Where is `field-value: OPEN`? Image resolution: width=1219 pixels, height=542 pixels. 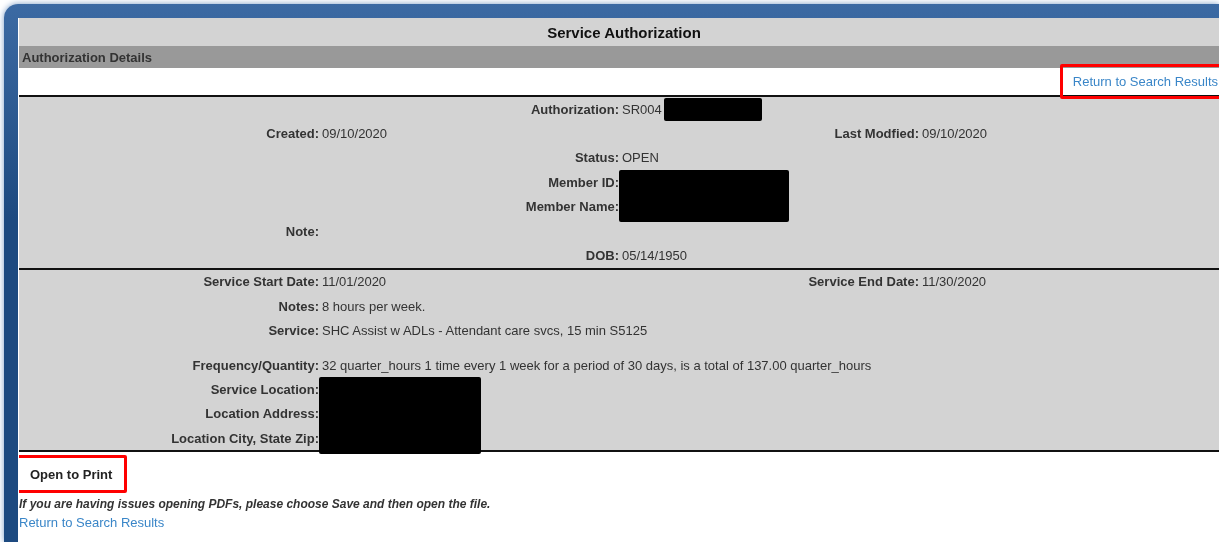 field-value: OPEN is located at coordinates (640, 158).